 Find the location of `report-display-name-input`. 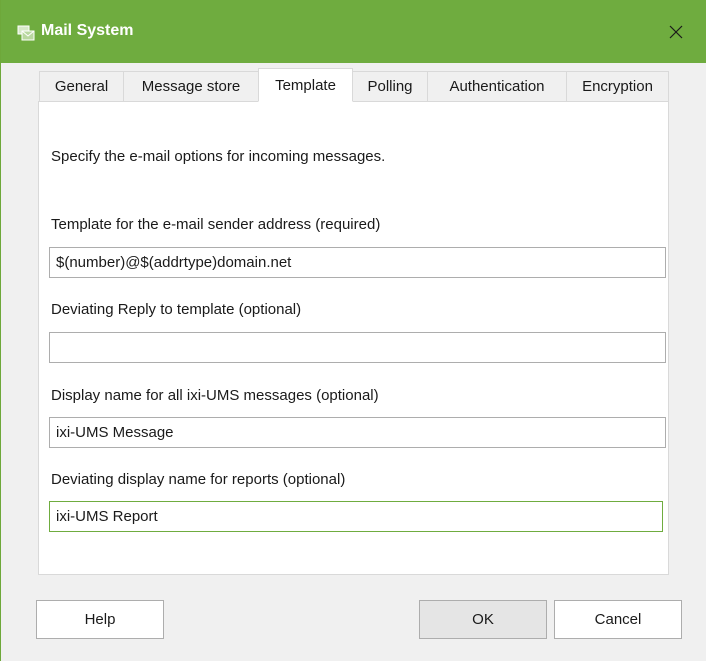

report-display-name-input is located at coordinates (356, 516).